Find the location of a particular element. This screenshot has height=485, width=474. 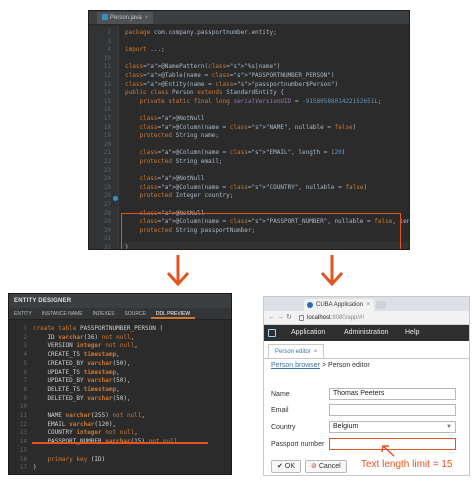

code-line: 5 CREATED_BY varchar(50), is located at coordinates (120, 363).